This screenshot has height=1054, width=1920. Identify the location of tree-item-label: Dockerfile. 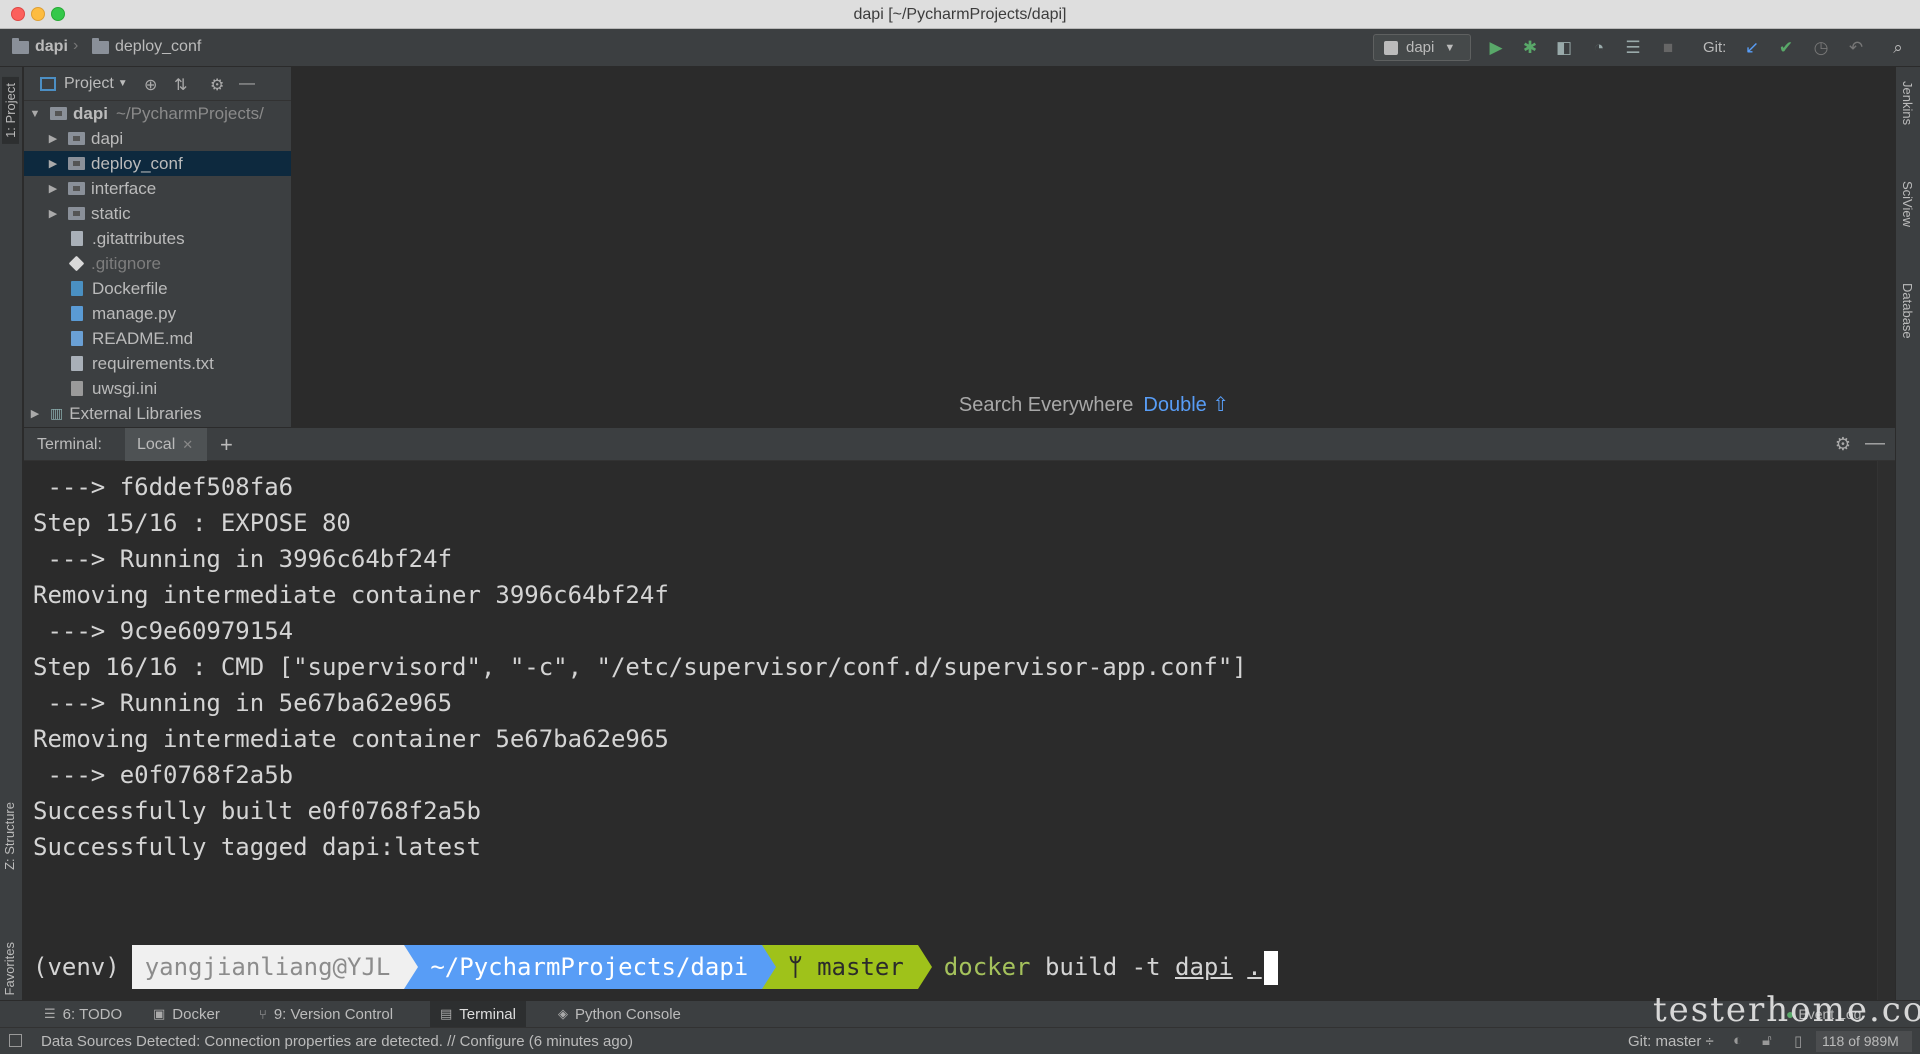
(130, 288).